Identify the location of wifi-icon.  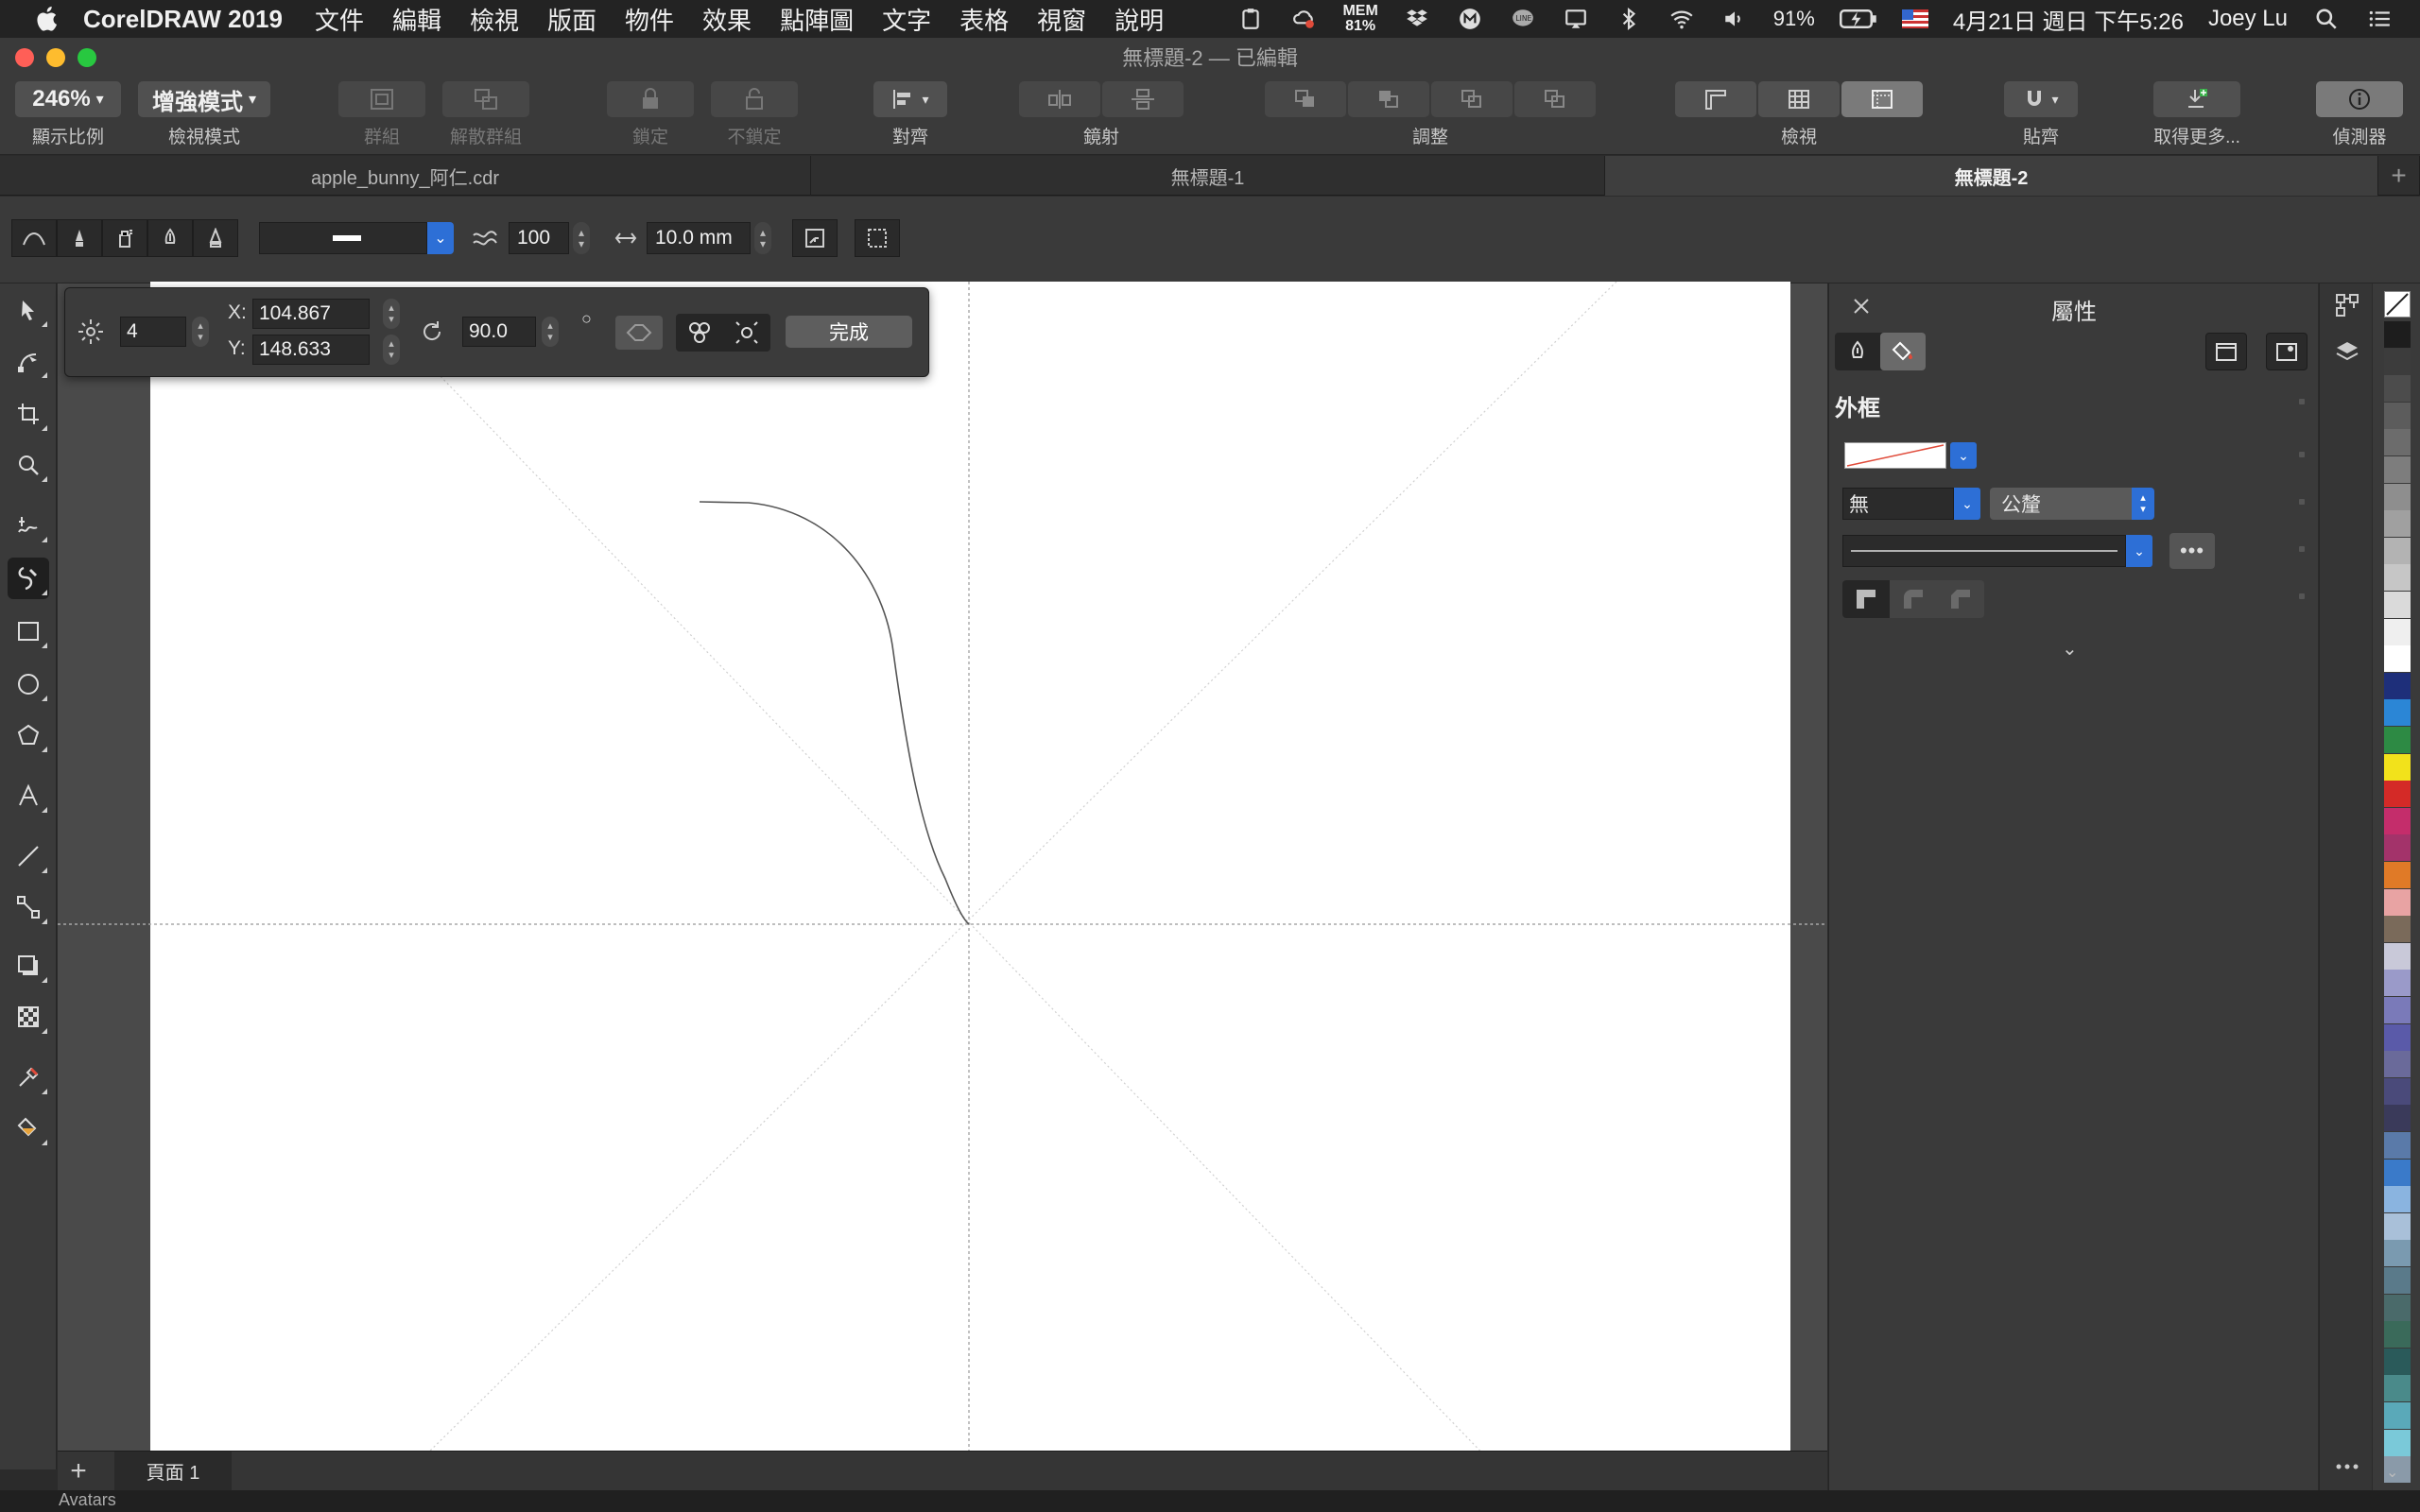
(1682, 19).